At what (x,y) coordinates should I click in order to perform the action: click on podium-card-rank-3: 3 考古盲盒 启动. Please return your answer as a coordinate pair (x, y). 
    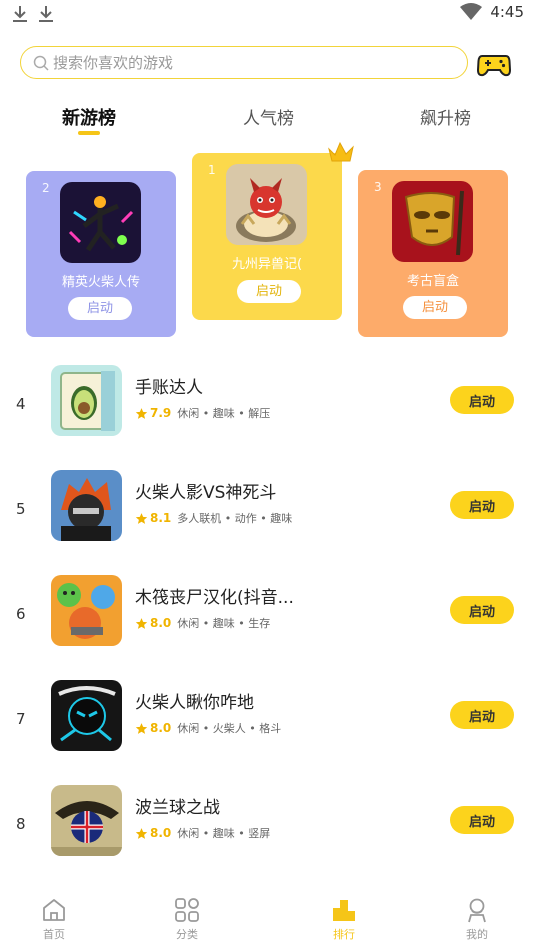
    Looking at the image, I should click on (433, 253).